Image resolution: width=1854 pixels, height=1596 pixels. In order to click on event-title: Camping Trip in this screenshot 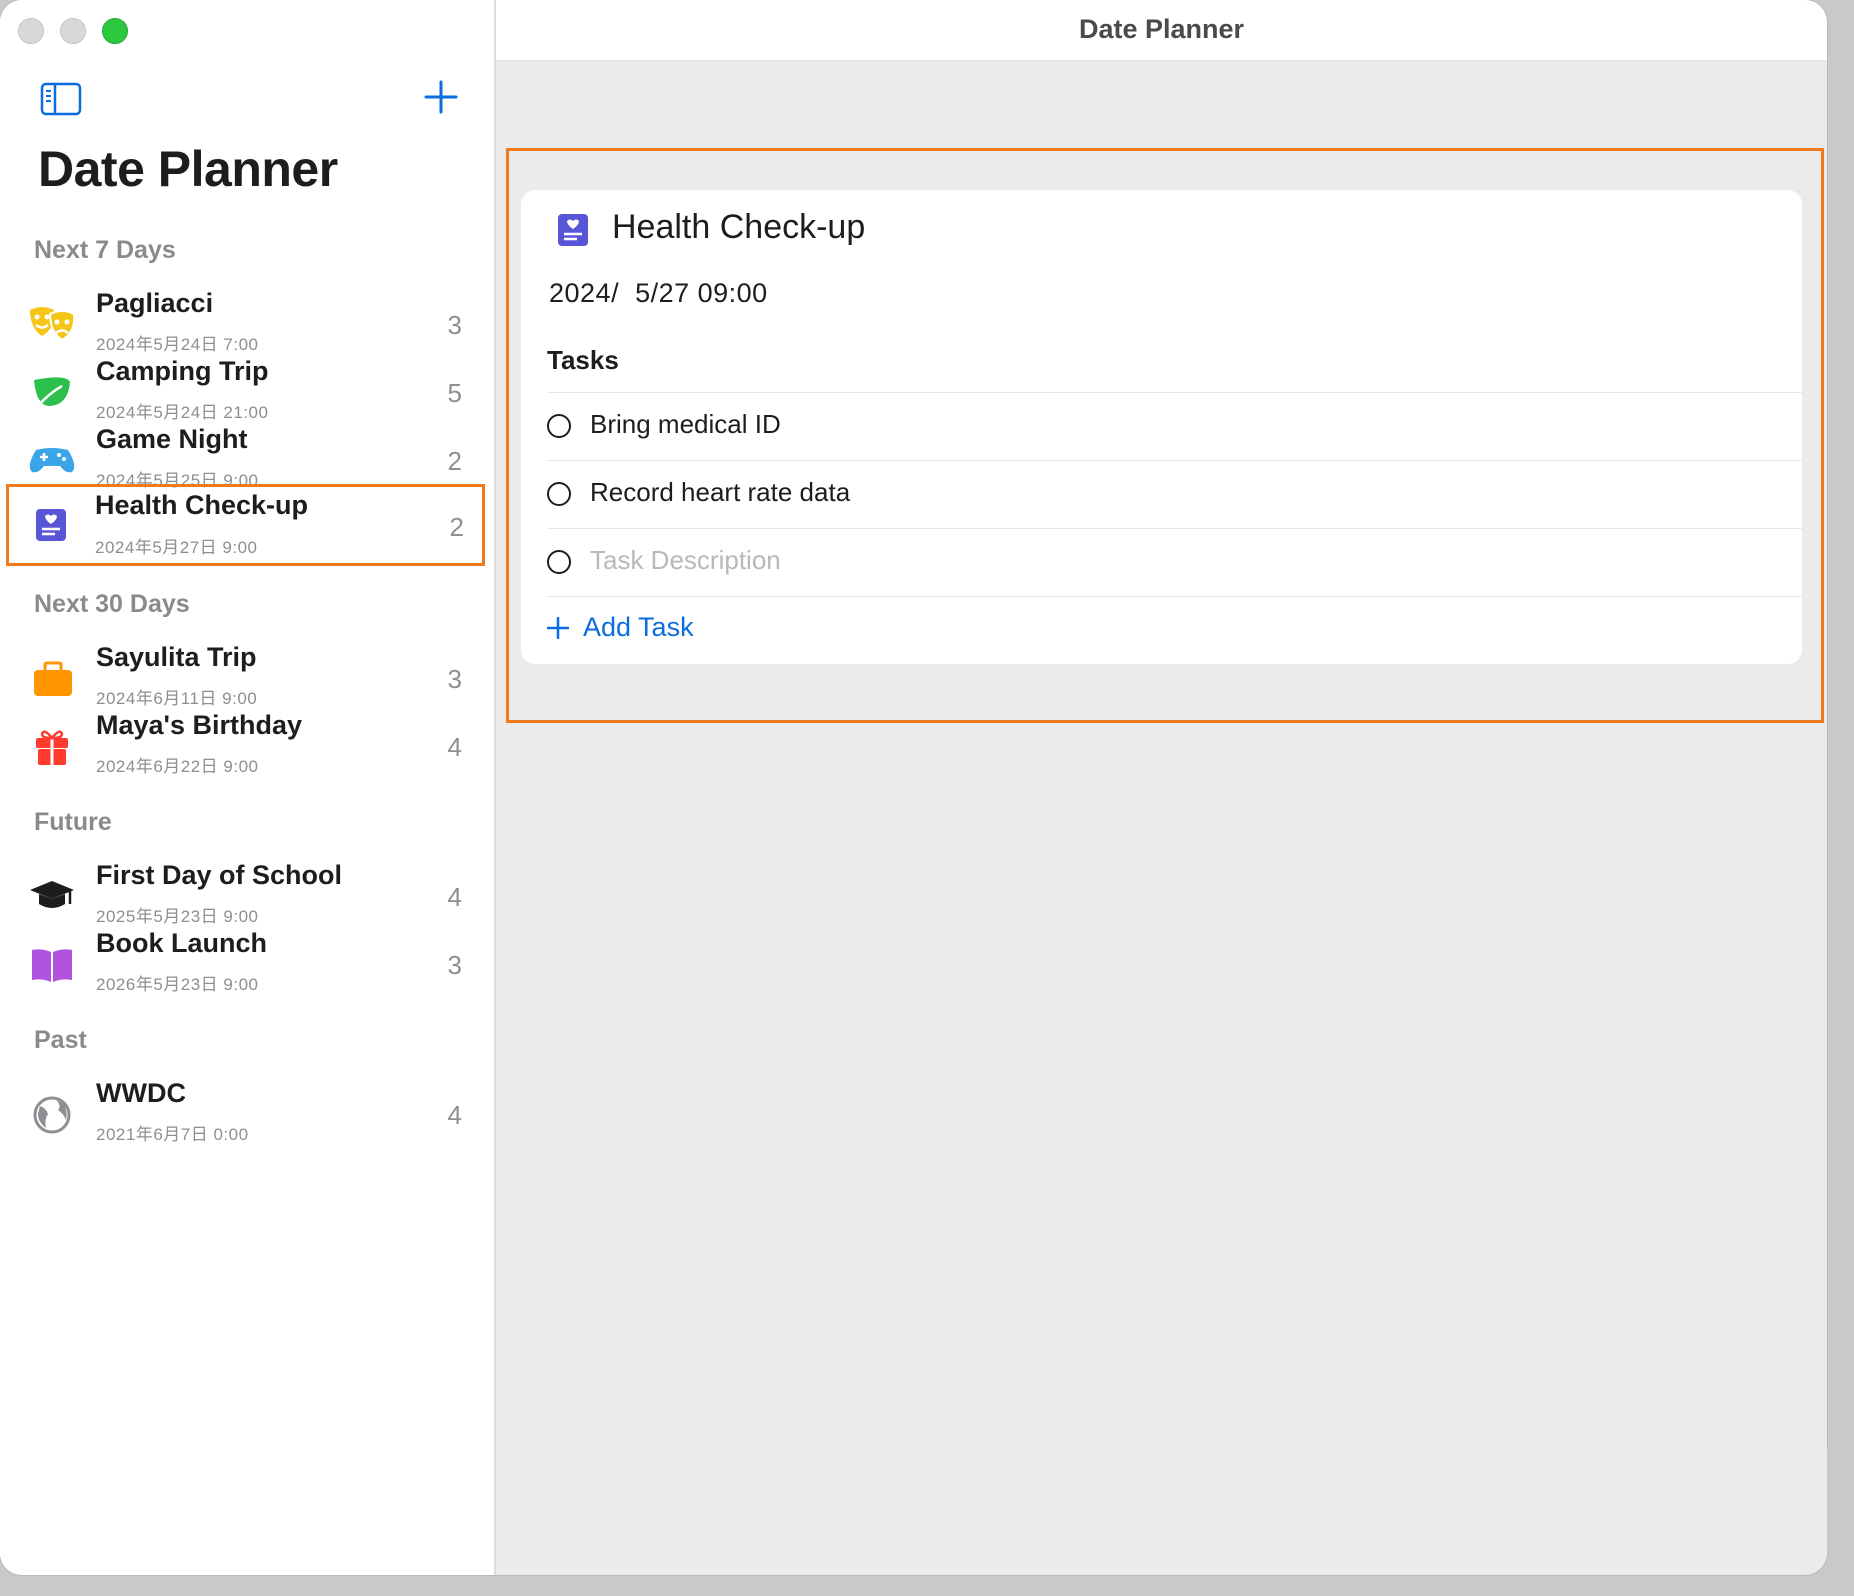, I will do `click(182, 371)`.